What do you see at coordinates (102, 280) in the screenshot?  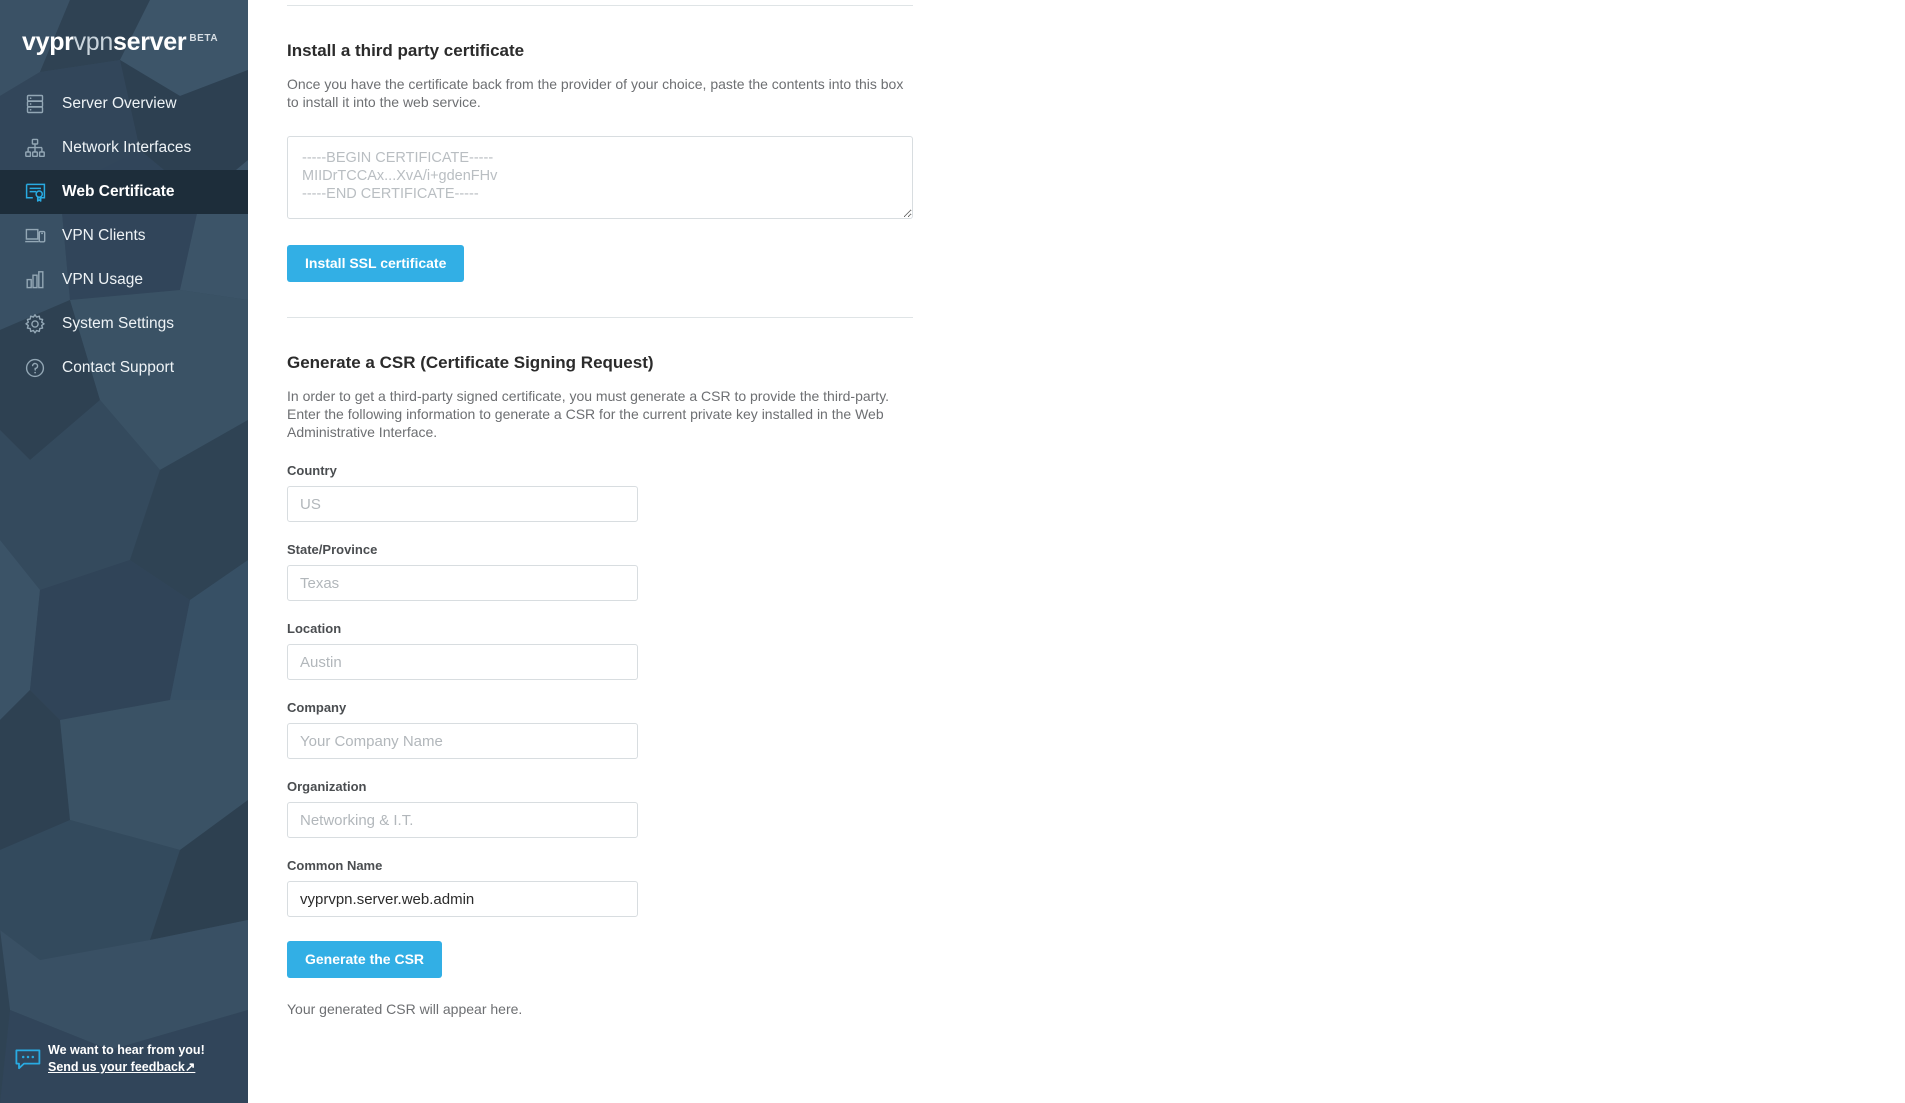 I see `sidebar-item-label: VPN Usage` at bounding box center [102, 280].